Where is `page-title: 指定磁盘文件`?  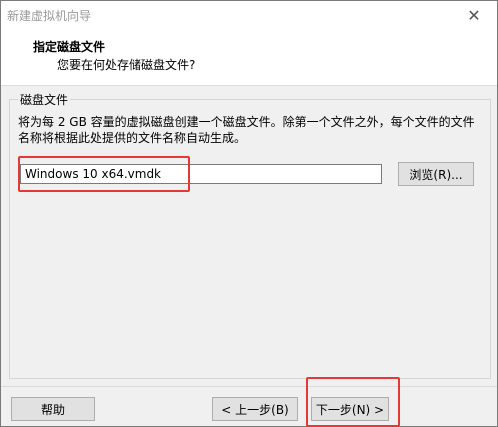
page-title: 指定磁盘文件 is located at coordinates (69, 47).